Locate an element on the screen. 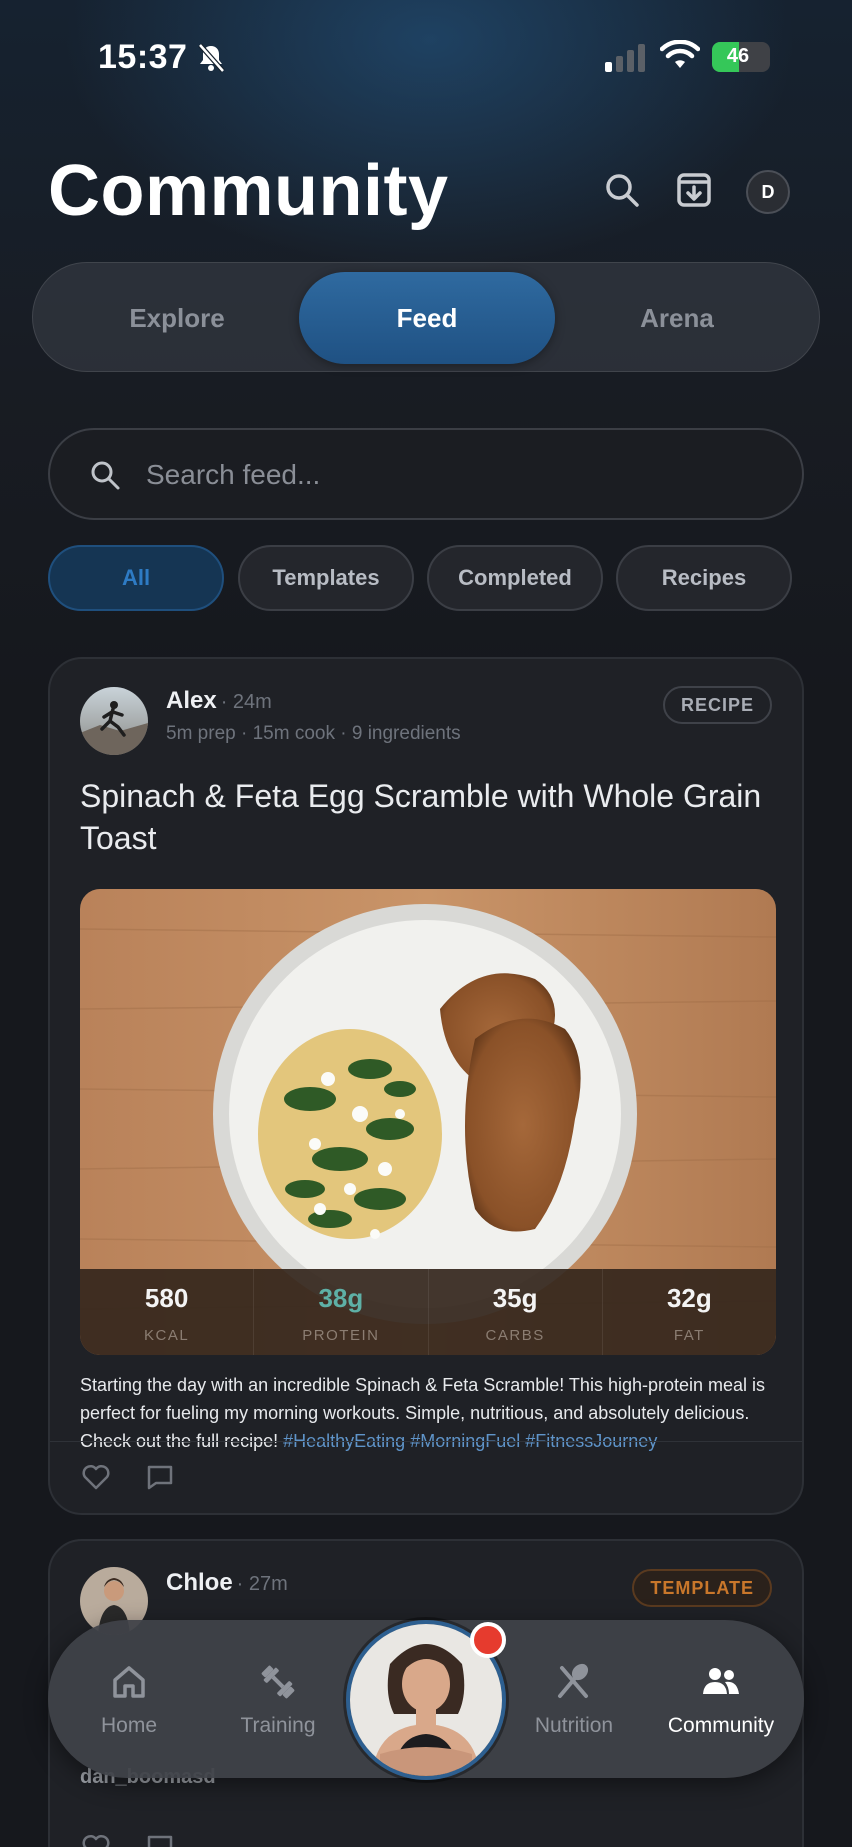 The image size is (852, 1847). search-feed-input is located at coordinates (456, 475).